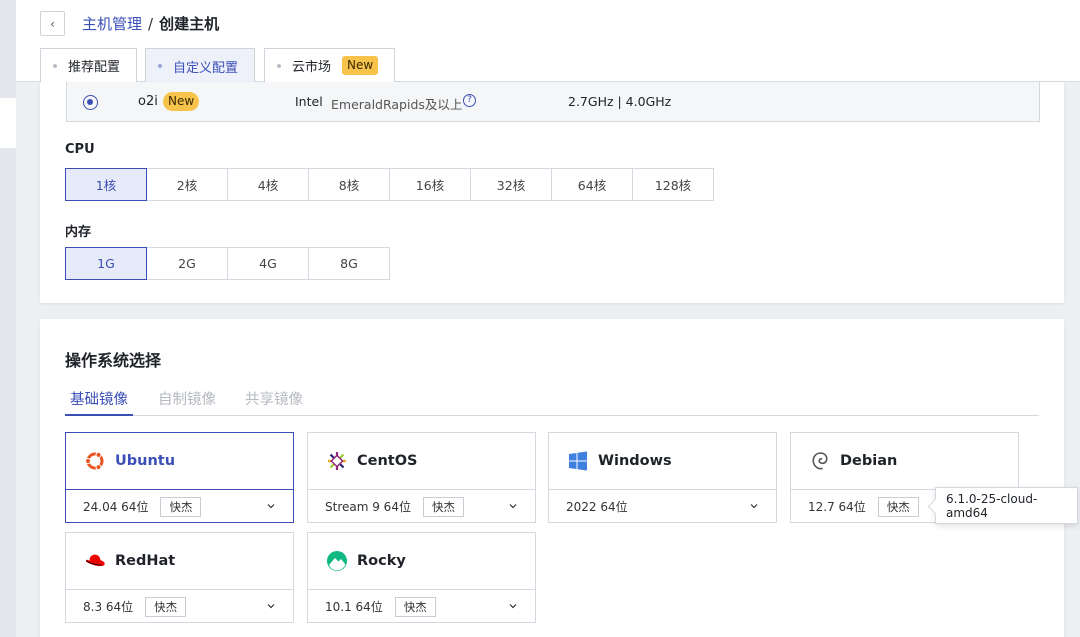  I want to click on os-version: 24.04 64位, so click(116, 507).